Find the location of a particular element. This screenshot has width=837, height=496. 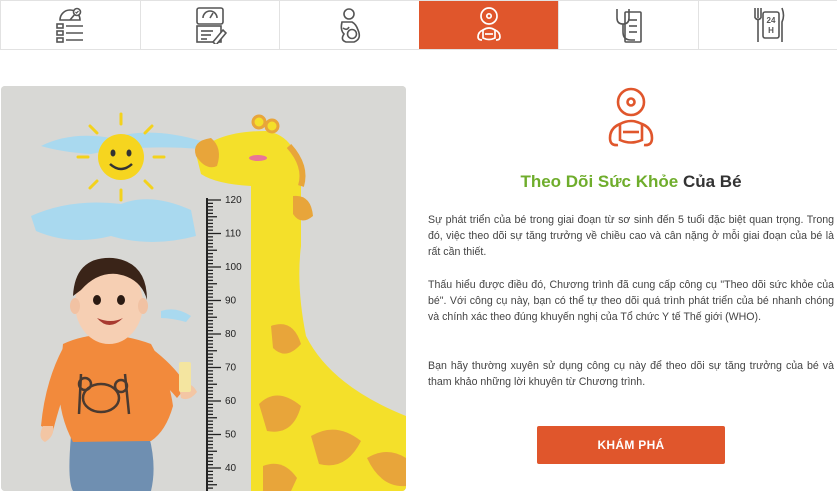

scale-notepad-icon is located at coordinates (211, 25).